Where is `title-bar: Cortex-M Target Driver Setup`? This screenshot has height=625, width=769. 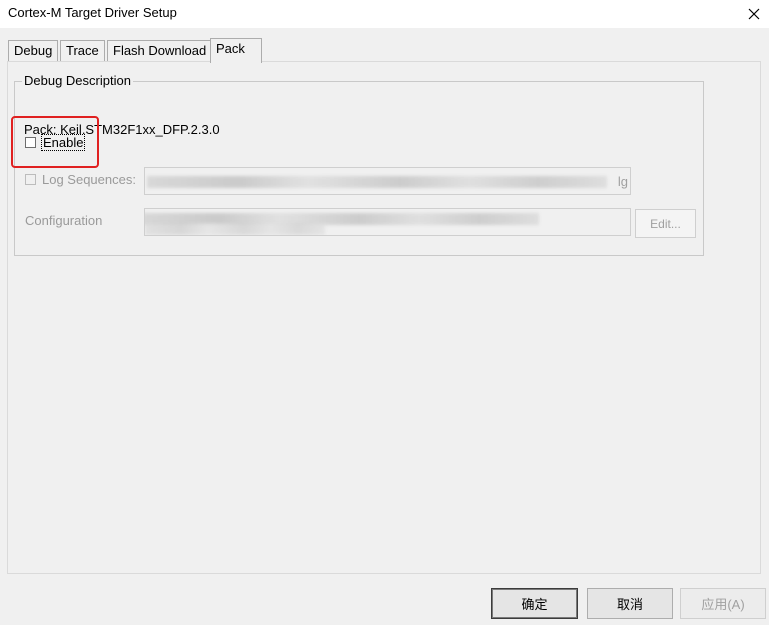 title-bar: Cortex-M Target Driver Setup is located at coordinates (384, 14).